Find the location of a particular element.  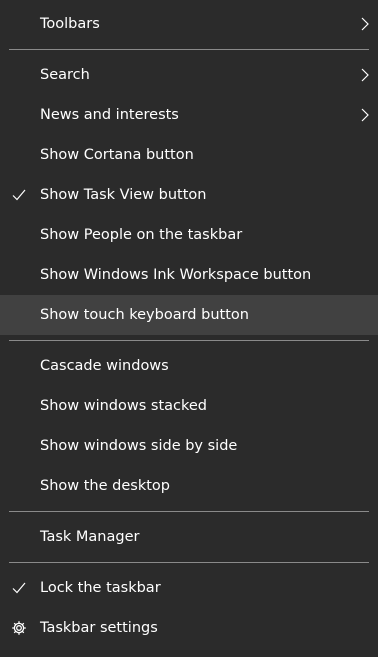

menu-item-toolbars: Toolbars is located at coordinates (189, 24).